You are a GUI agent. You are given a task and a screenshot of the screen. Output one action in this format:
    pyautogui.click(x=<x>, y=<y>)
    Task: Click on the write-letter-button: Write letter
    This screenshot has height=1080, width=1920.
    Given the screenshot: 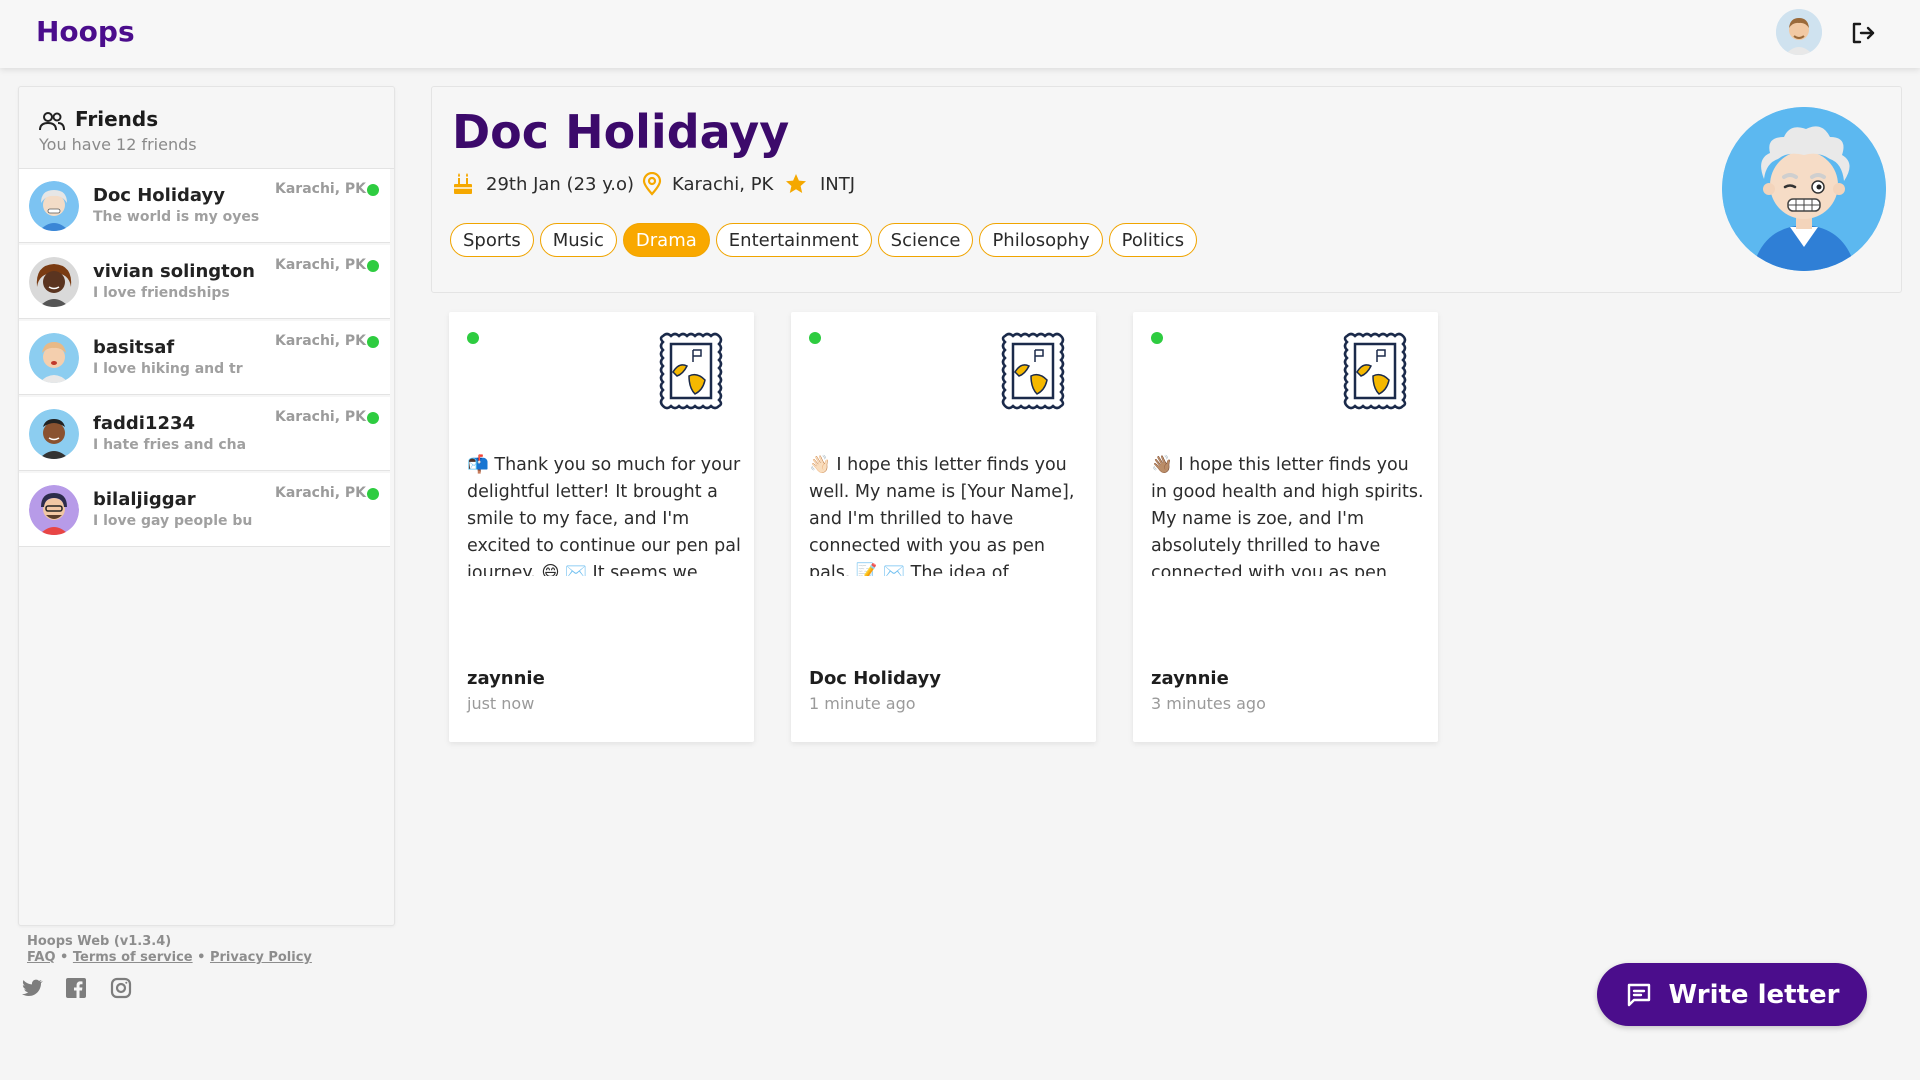 What is the action you would take?
    pyautogui.click(x=1732, y=994)
    